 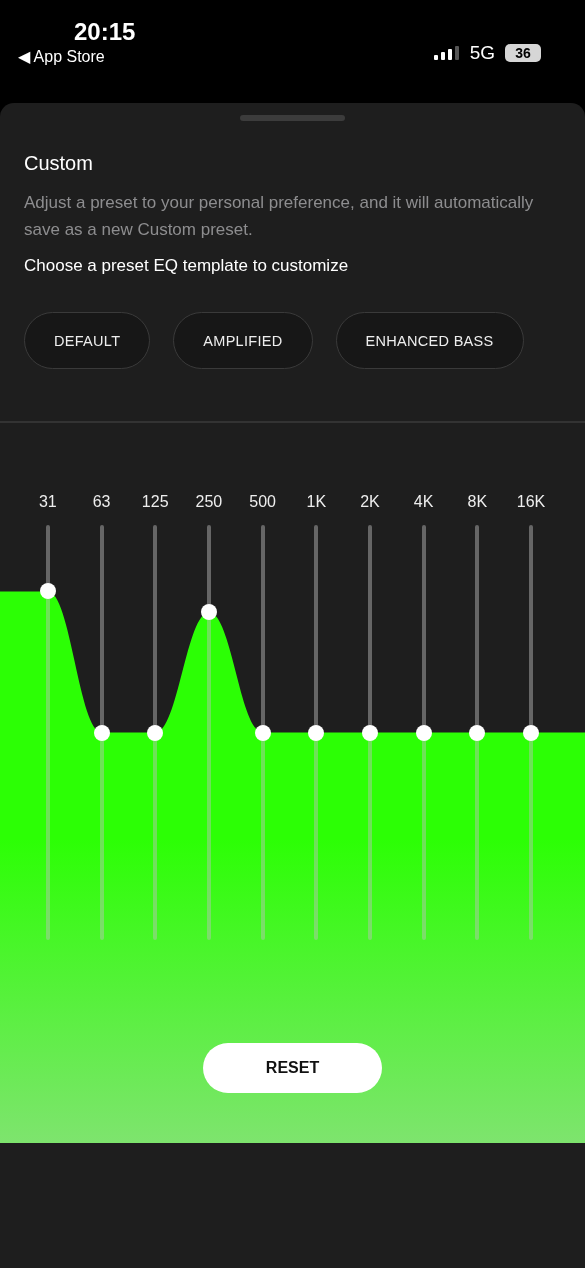 I want to click on reset-button: RESET, so click(x=292, y=1068).